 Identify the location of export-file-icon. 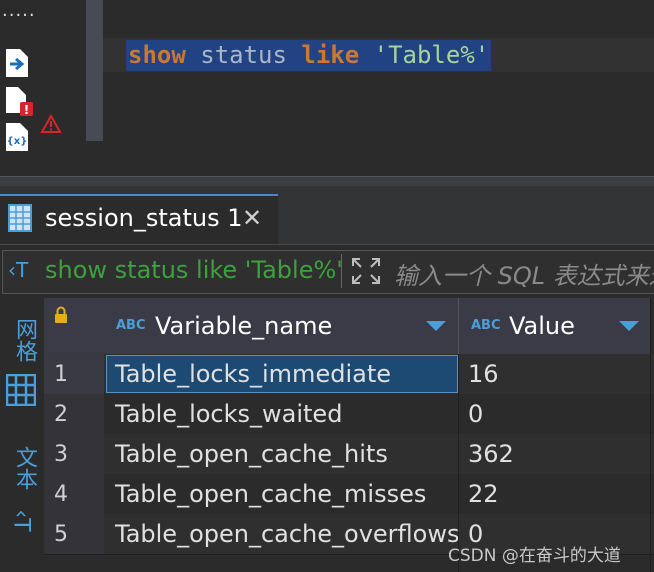
(17, 63).